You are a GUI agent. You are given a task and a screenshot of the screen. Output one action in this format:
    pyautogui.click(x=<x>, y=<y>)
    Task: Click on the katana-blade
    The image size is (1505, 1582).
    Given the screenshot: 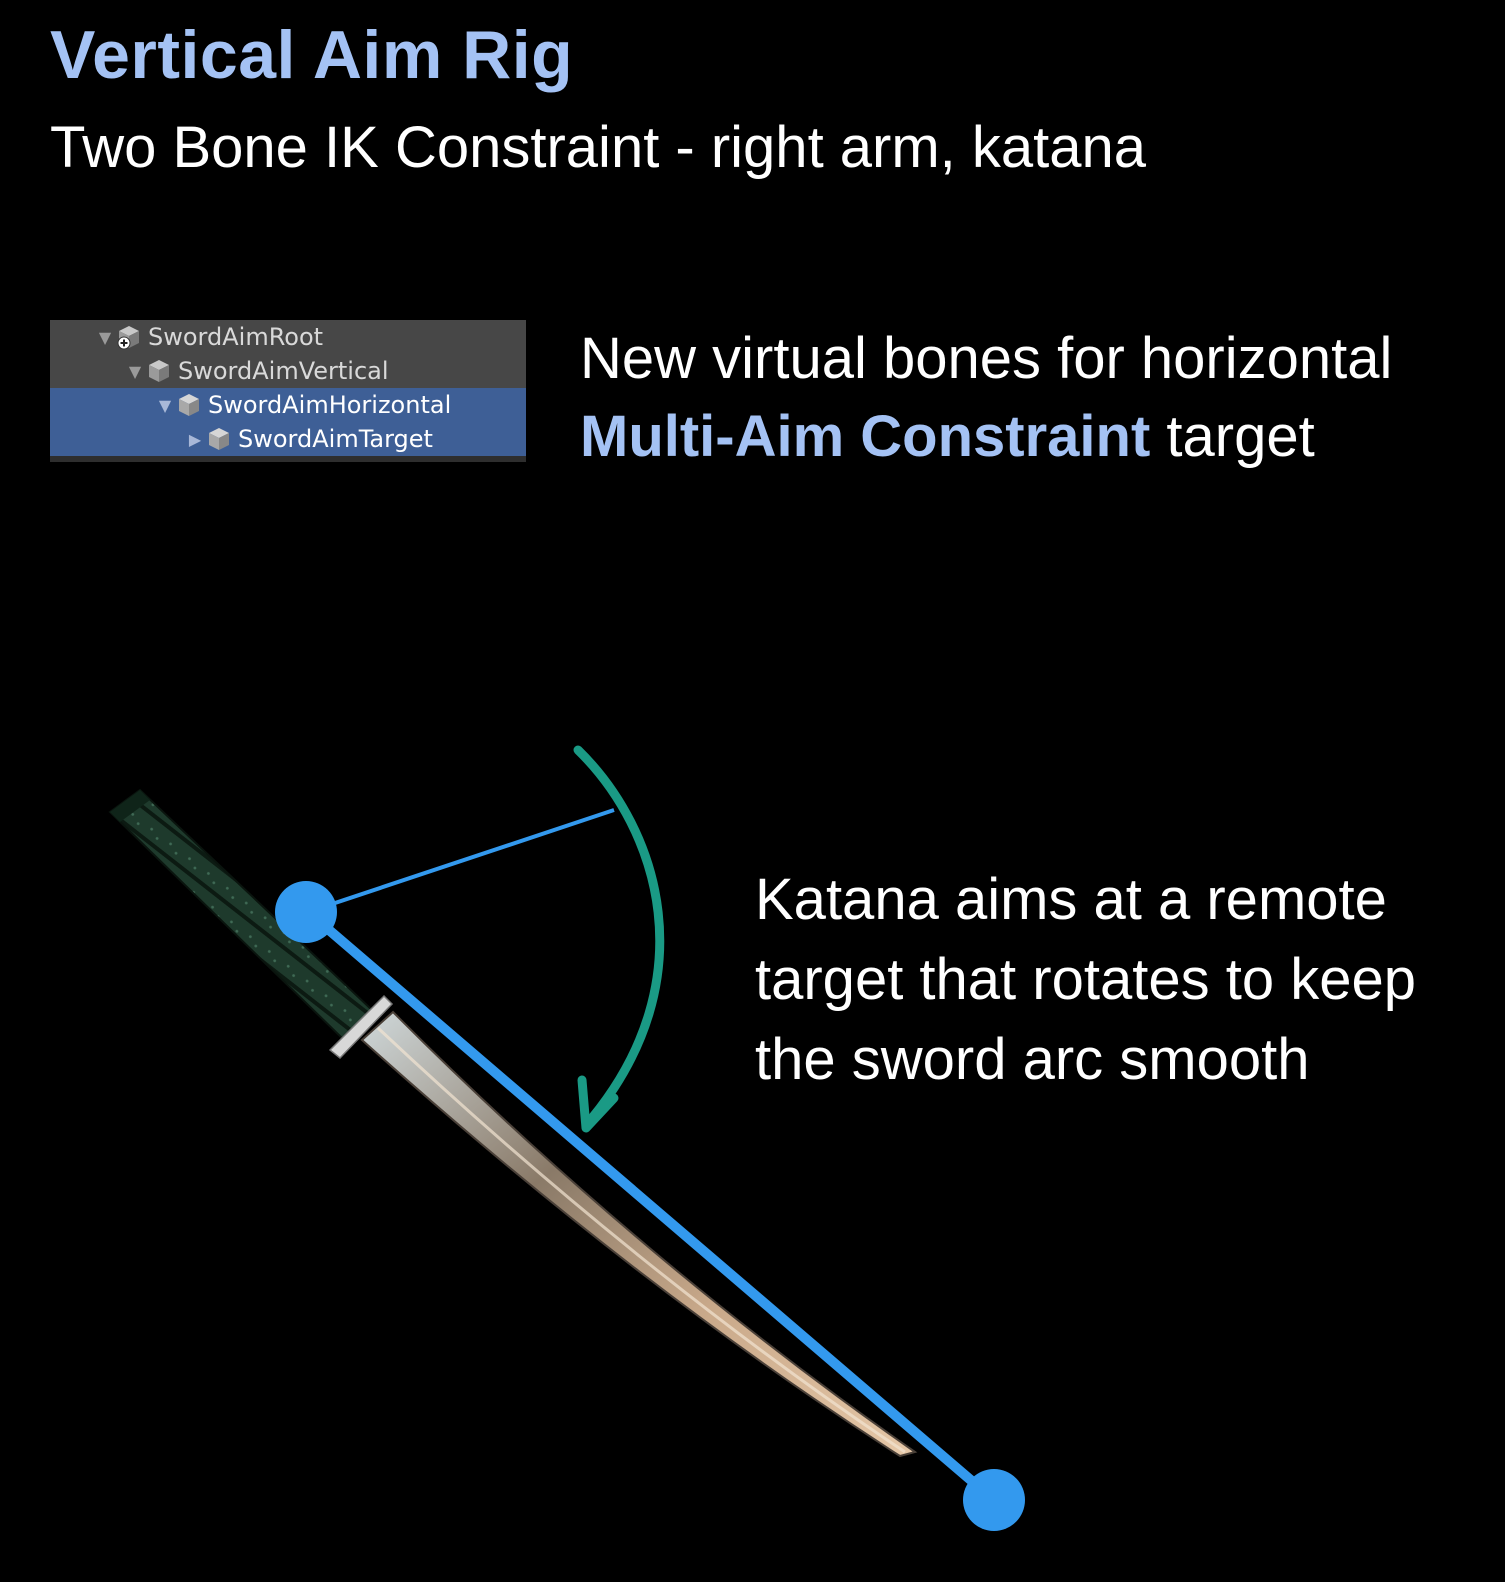 What is the action you would take?
    pyautogui.click(x=639, y=1234)
    